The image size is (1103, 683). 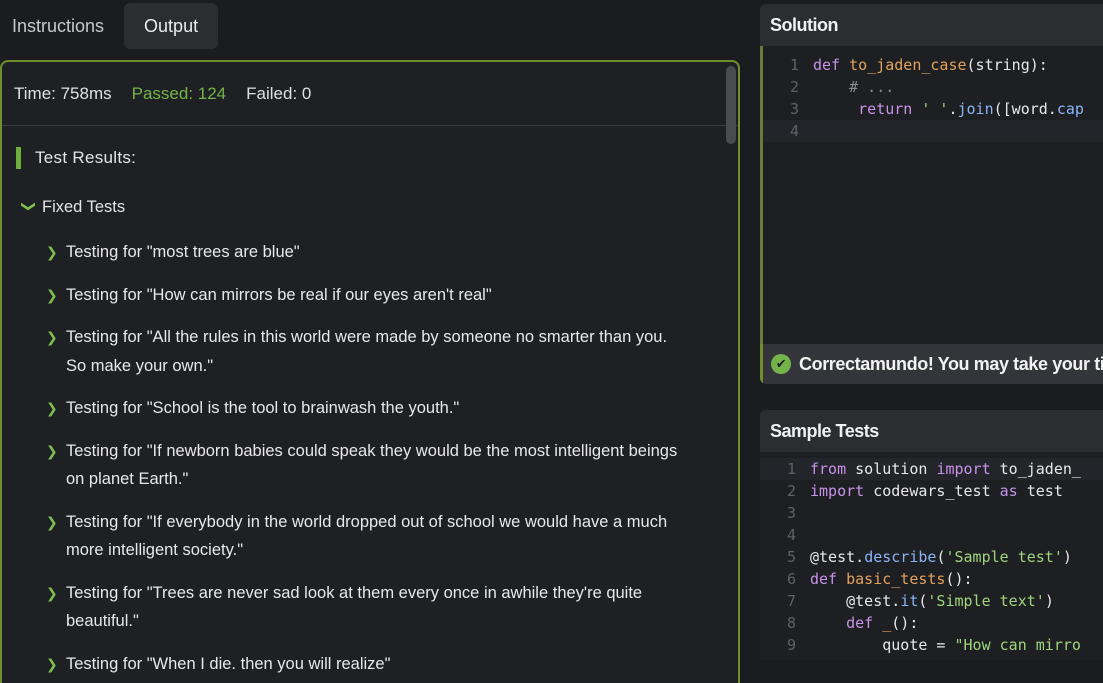 What do you see at coordinates (29, 206) in the screenshot?
I see `chevron-down-icon: ❯` at bounding box center [29, 206].